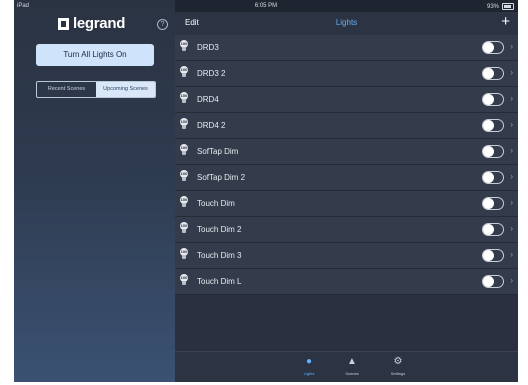 The image size is (528, 385). What do you see at coordinates (508, 6) in the screenshot?
I see `battery-icon` at bounding box center [508, 6].